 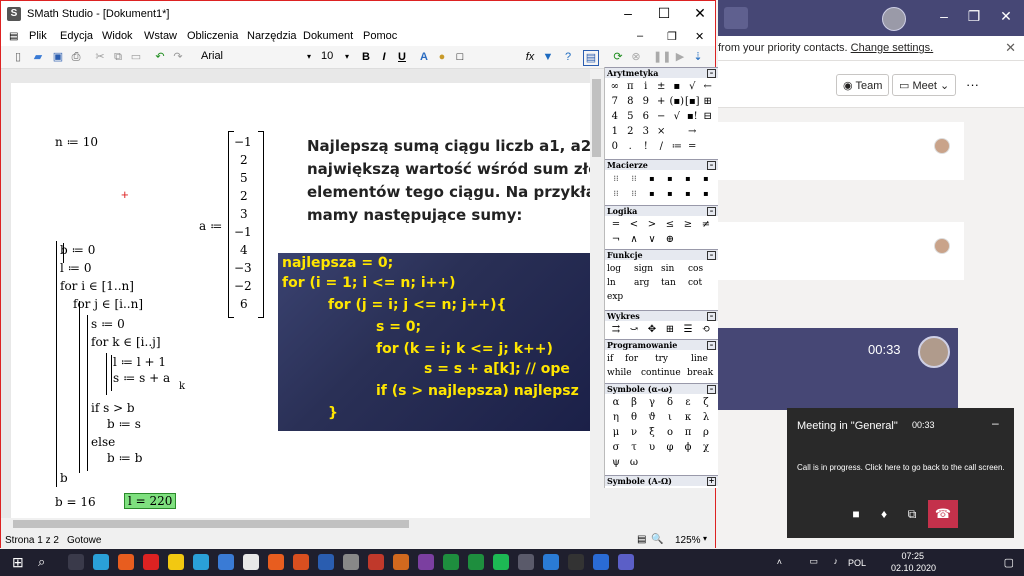 What do you see at coordinates (568, 57) in the screenshot?
I see `help-icon: ?` at bounding box center [568, 57].